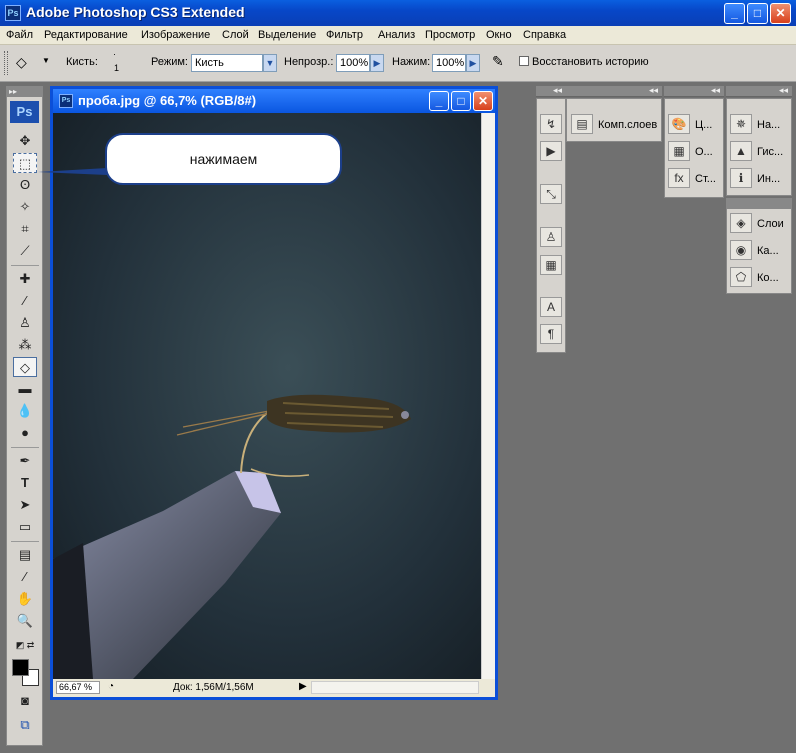 This screenshot has height=753, width=796. I want to click on magic-wand-icon: ✧, so click(25, 207).